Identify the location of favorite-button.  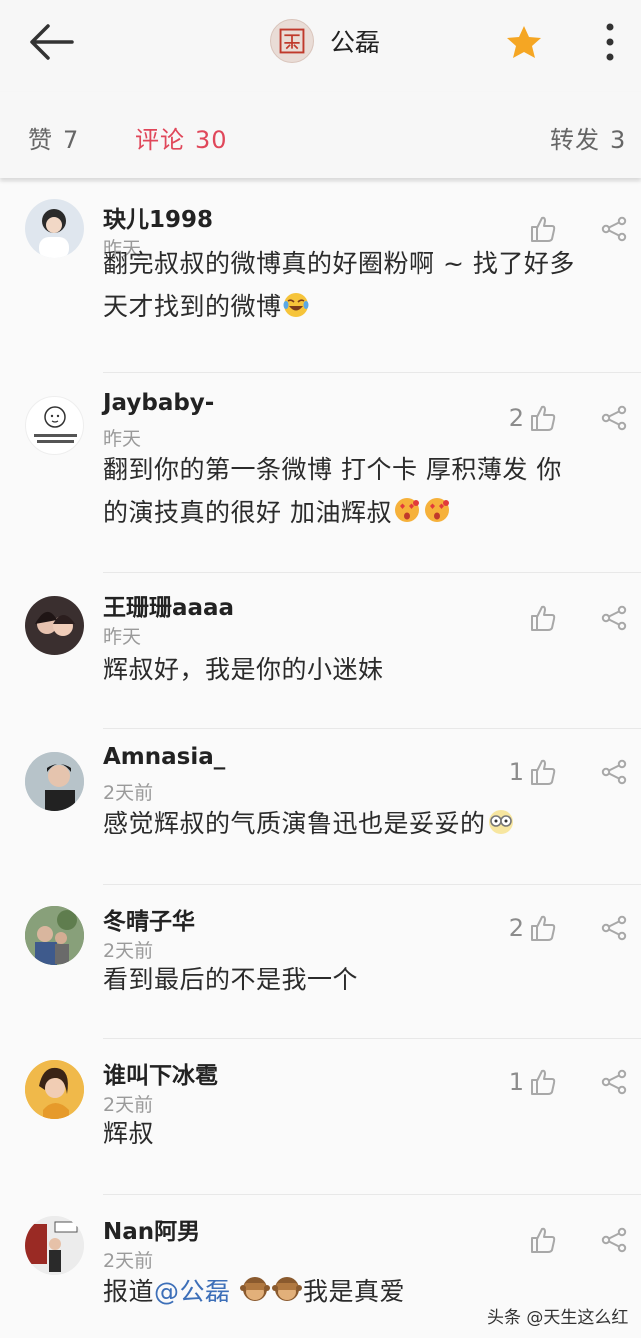
(524, 42).